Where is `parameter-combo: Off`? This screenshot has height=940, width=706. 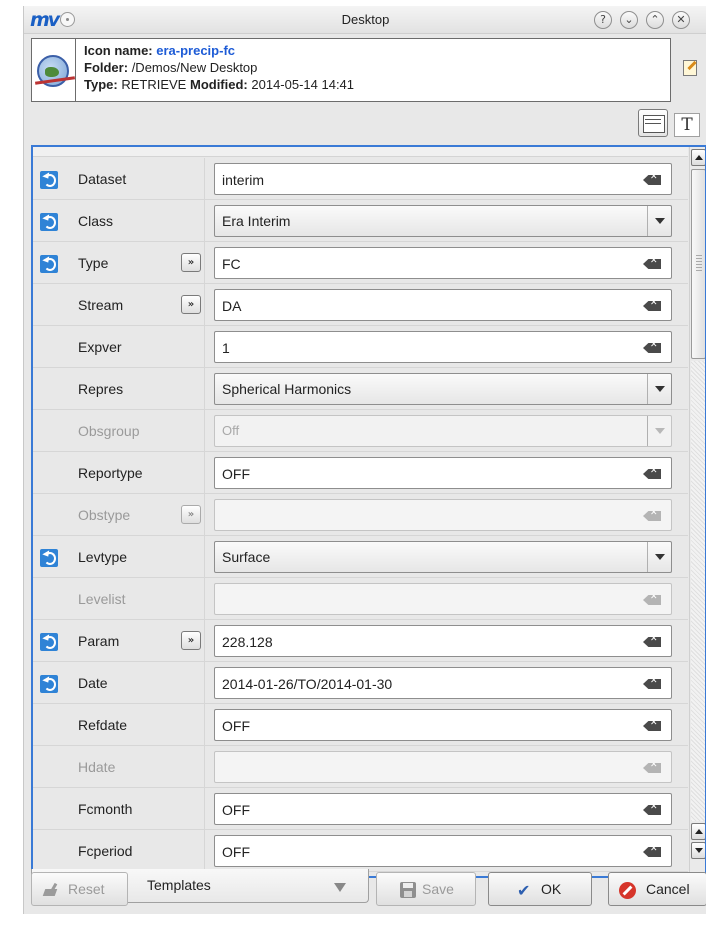 parameter-combo: Off is located at coordinates (443, 431).